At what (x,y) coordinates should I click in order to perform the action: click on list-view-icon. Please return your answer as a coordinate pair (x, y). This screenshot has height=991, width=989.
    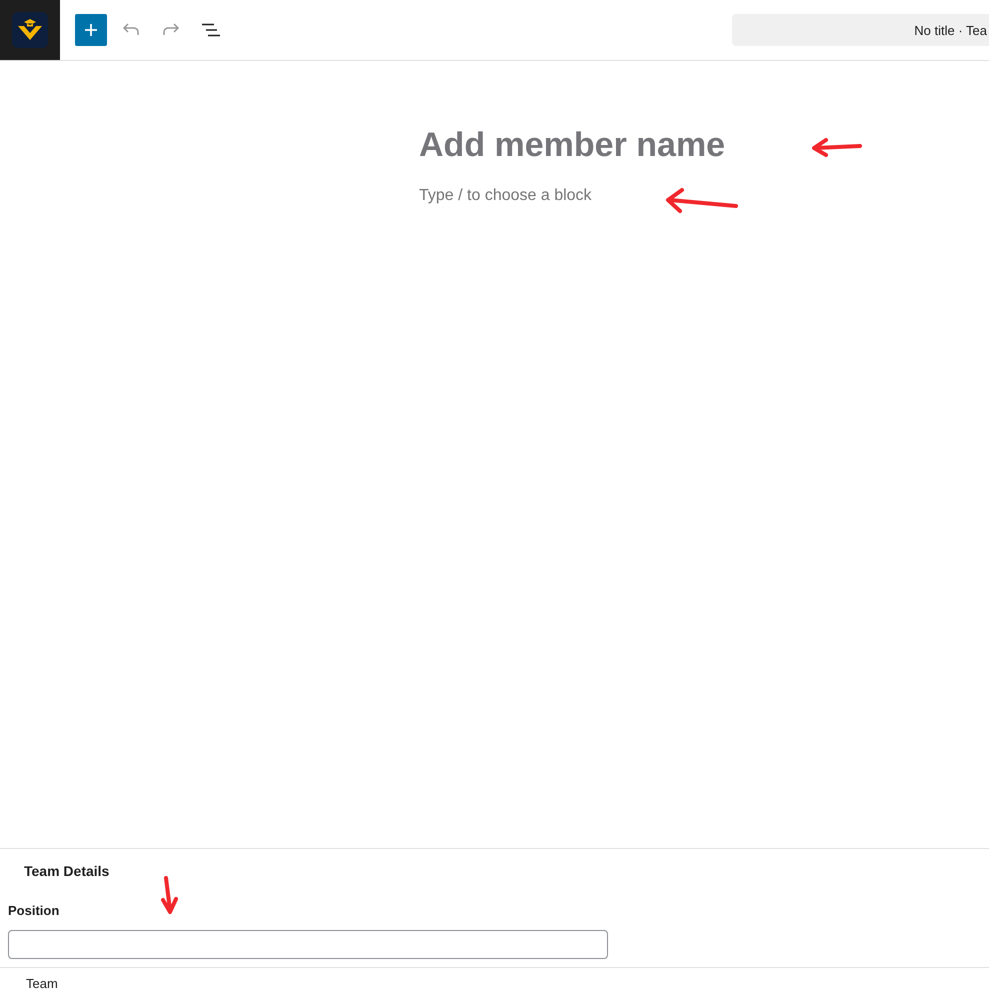
    Looking at the image, I should click on (211, 30).